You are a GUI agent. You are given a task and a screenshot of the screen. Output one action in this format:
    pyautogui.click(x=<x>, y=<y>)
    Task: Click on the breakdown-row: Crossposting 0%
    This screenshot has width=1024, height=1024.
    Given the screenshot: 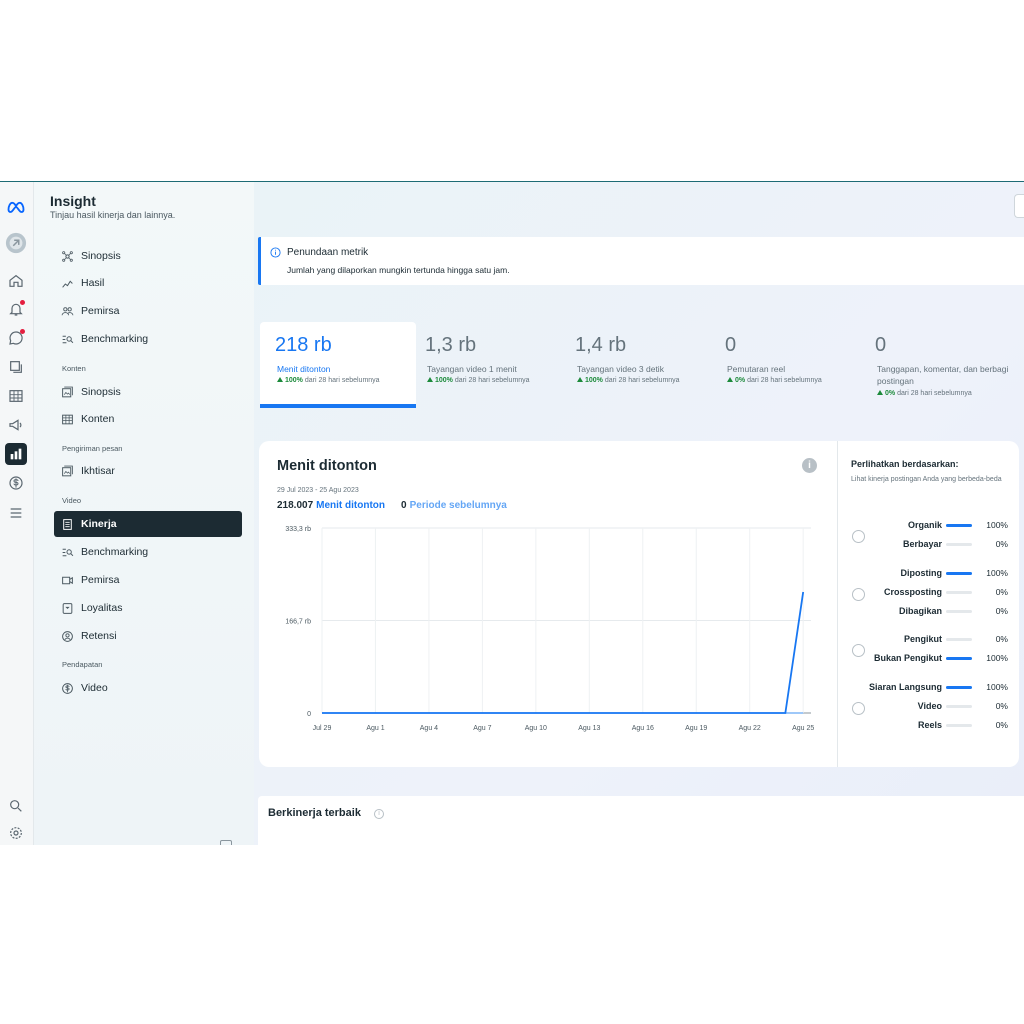 What is the action you would take?
    pyautogui.click(x=929, y=593)
    